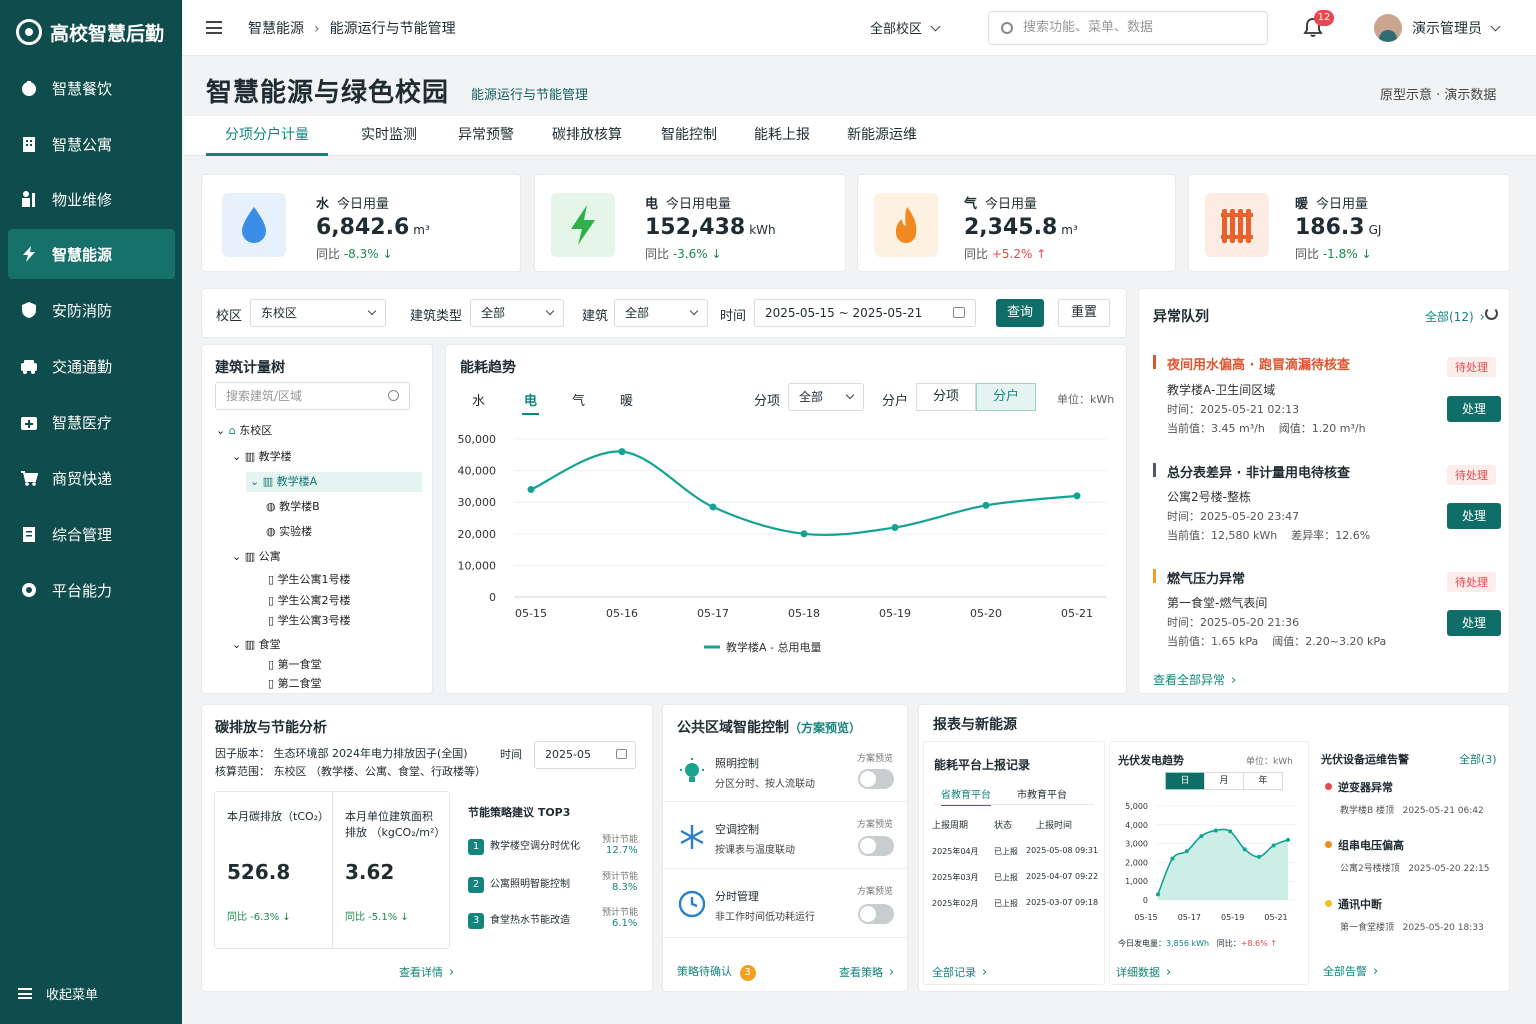 The height and width of the screenshot is (1024, 1536). What do you see at coordinates (1128, 28) in the screenshot?
I see `search-input: 搜索功能、菜单、数据` at bounding box center [1128, 28].